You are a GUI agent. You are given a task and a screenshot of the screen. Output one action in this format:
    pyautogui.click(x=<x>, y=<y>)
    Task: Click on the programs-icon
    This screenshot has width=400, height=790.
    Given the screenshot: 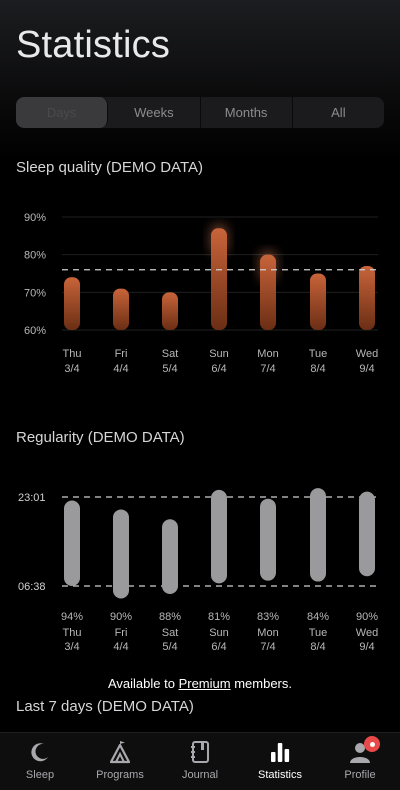 What is the action you would take?
    pyautogui.click(x=120, y=752)
    